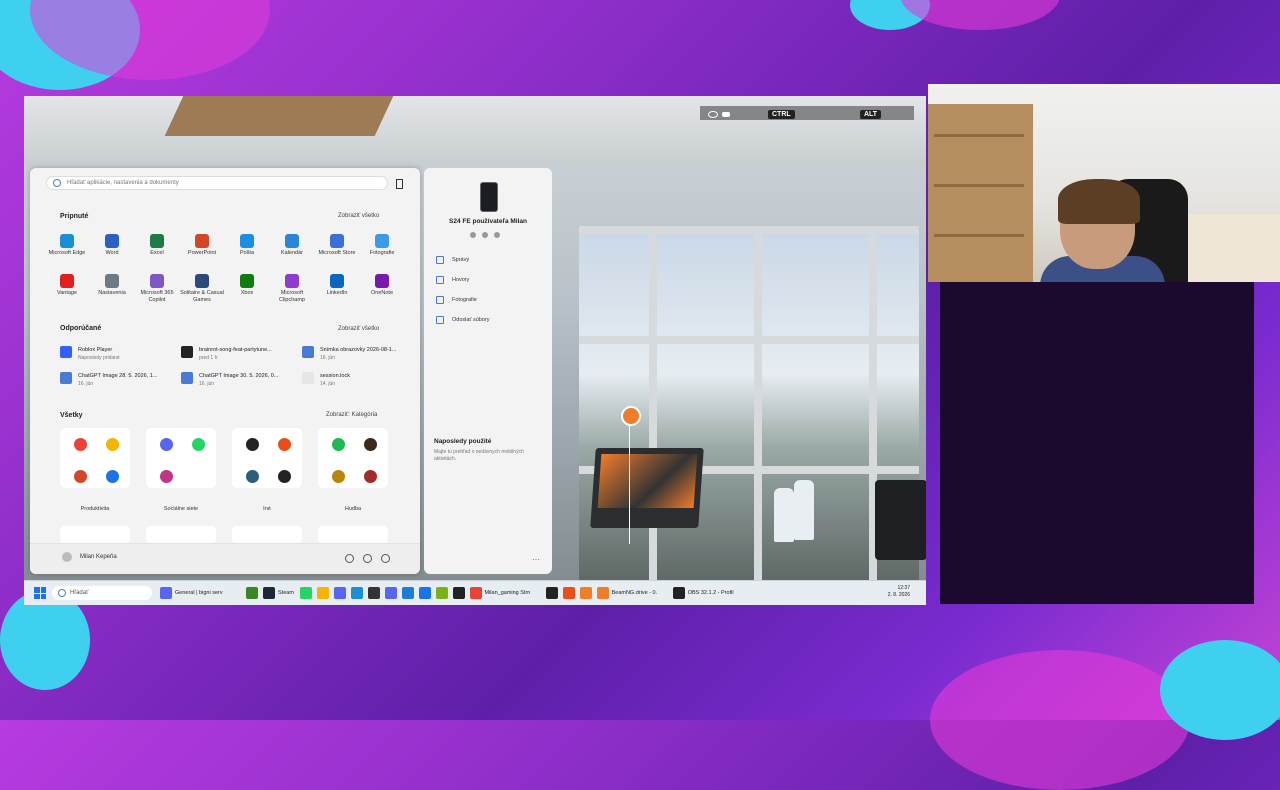 The width and height of the screenshot is (1280, 790). I want to click on recommended-title: Odporúčané, so click(81, 328).